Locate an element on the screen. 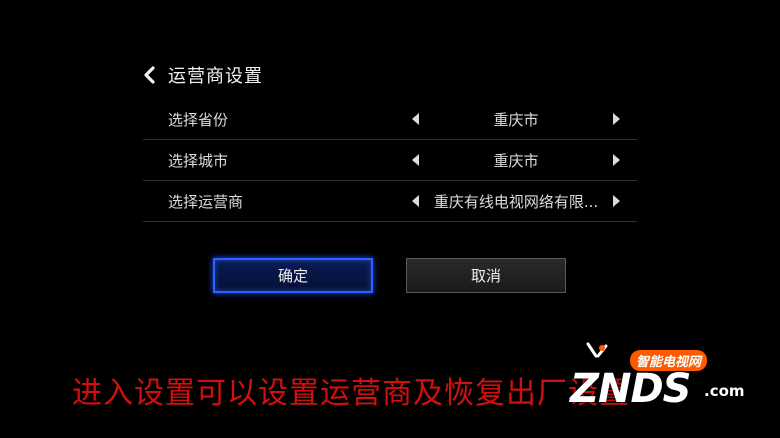 This screenshot has width=780, height=438. watermark-brand: ZNDS is located at coordinates (630, 389).